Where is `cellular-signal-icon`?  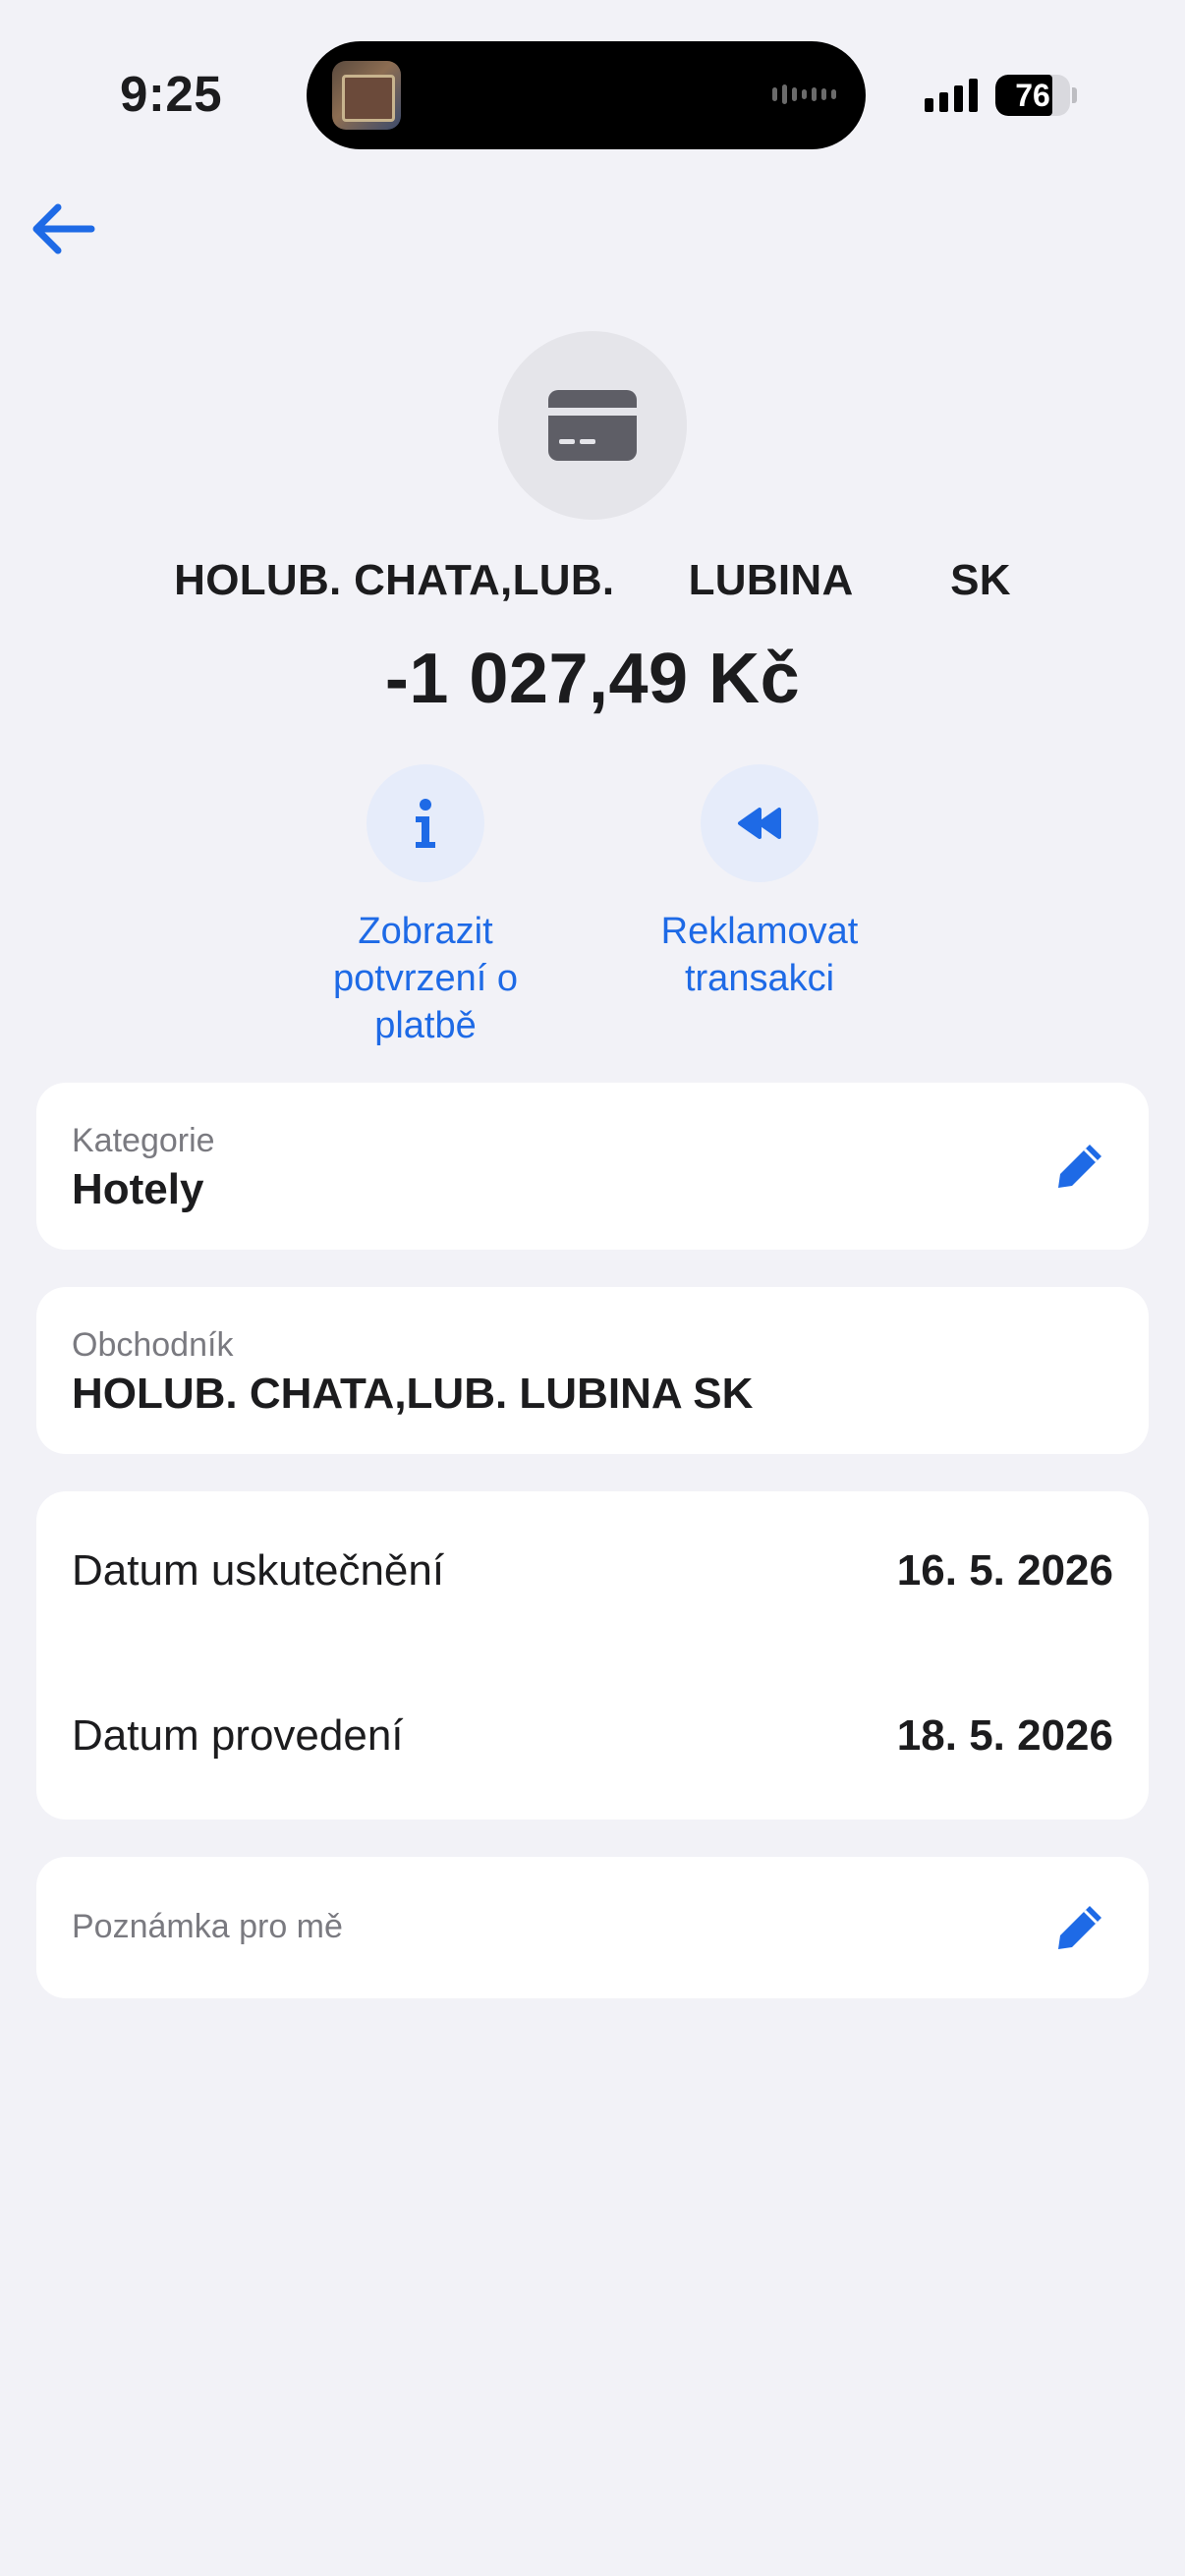 cellular-signal-icon is located at coordinates (952, 95).